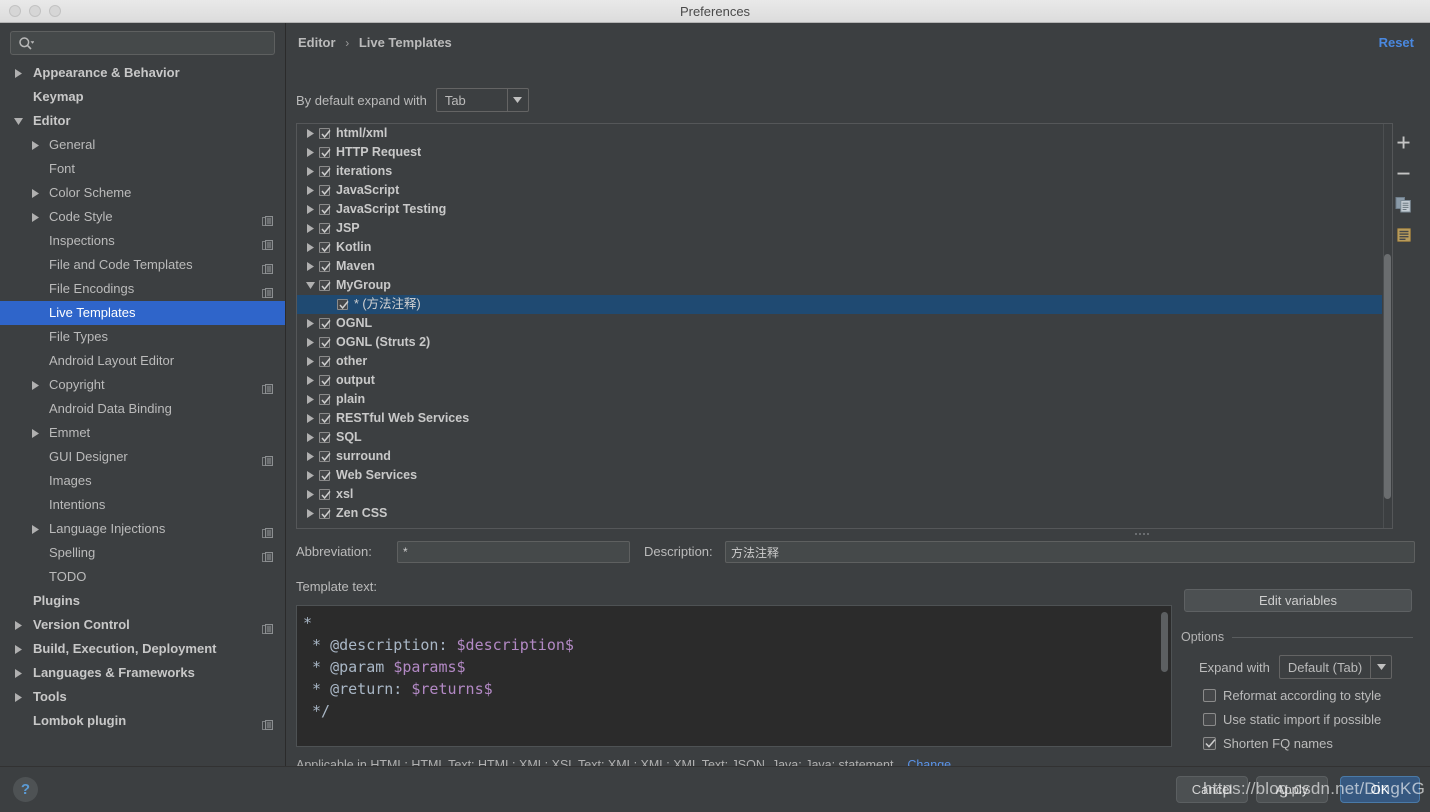 The height and width of the screenshot is (812, 1430). What do you see at coordinates (839, 456) in the screenshot?
I see `template-tree-row: surround` at bounding box center [839, 456].